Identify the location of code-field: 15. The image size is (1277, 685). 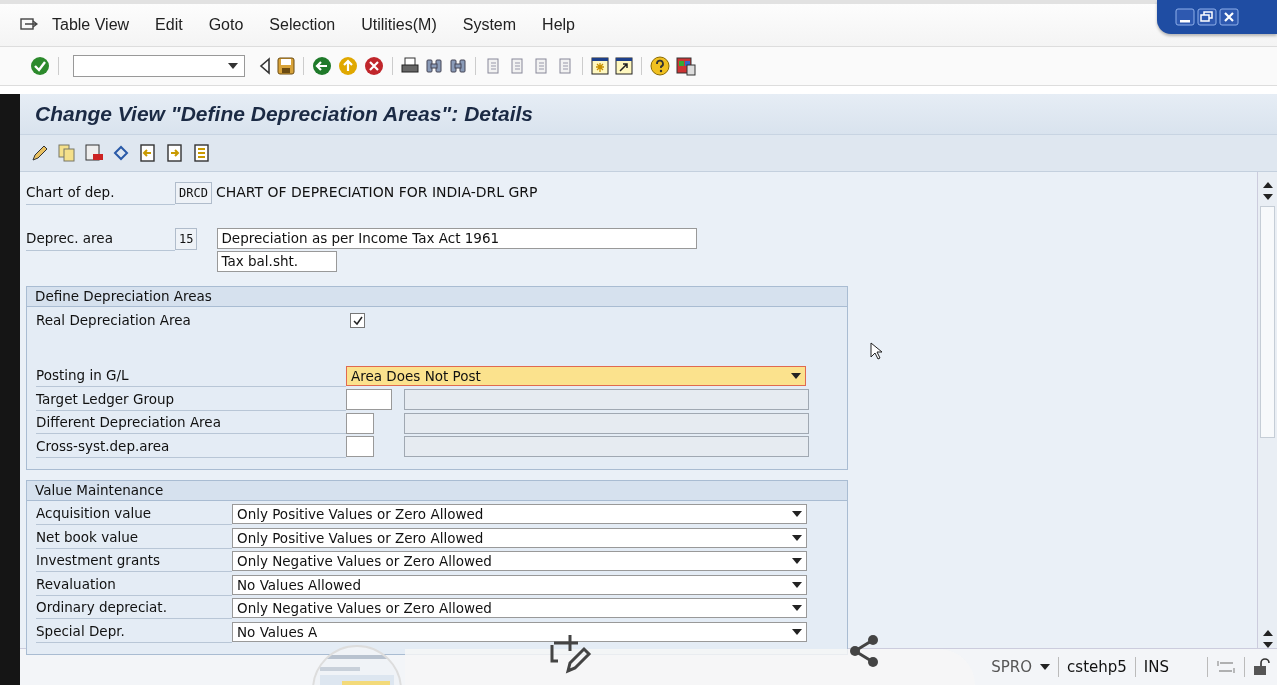
(186, 239).